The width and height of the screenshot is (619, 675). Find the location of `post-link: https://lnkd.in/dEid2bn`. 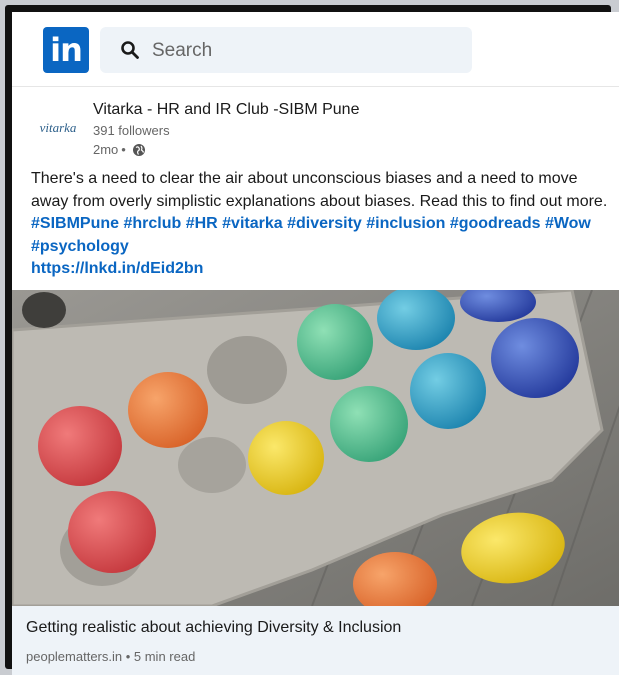

post-link: https://lnkd.in/dEid2bn is located at coordinates (321, 269).